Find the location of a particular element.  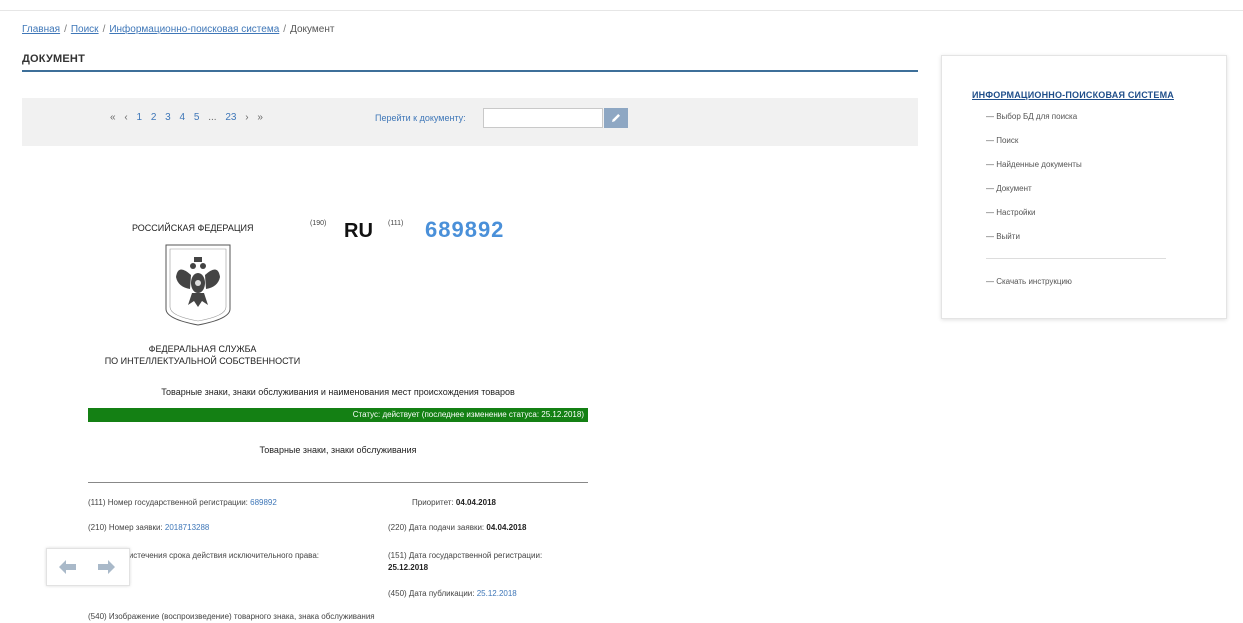

pager-page-5: 5 is located at coordinates (197, 117).